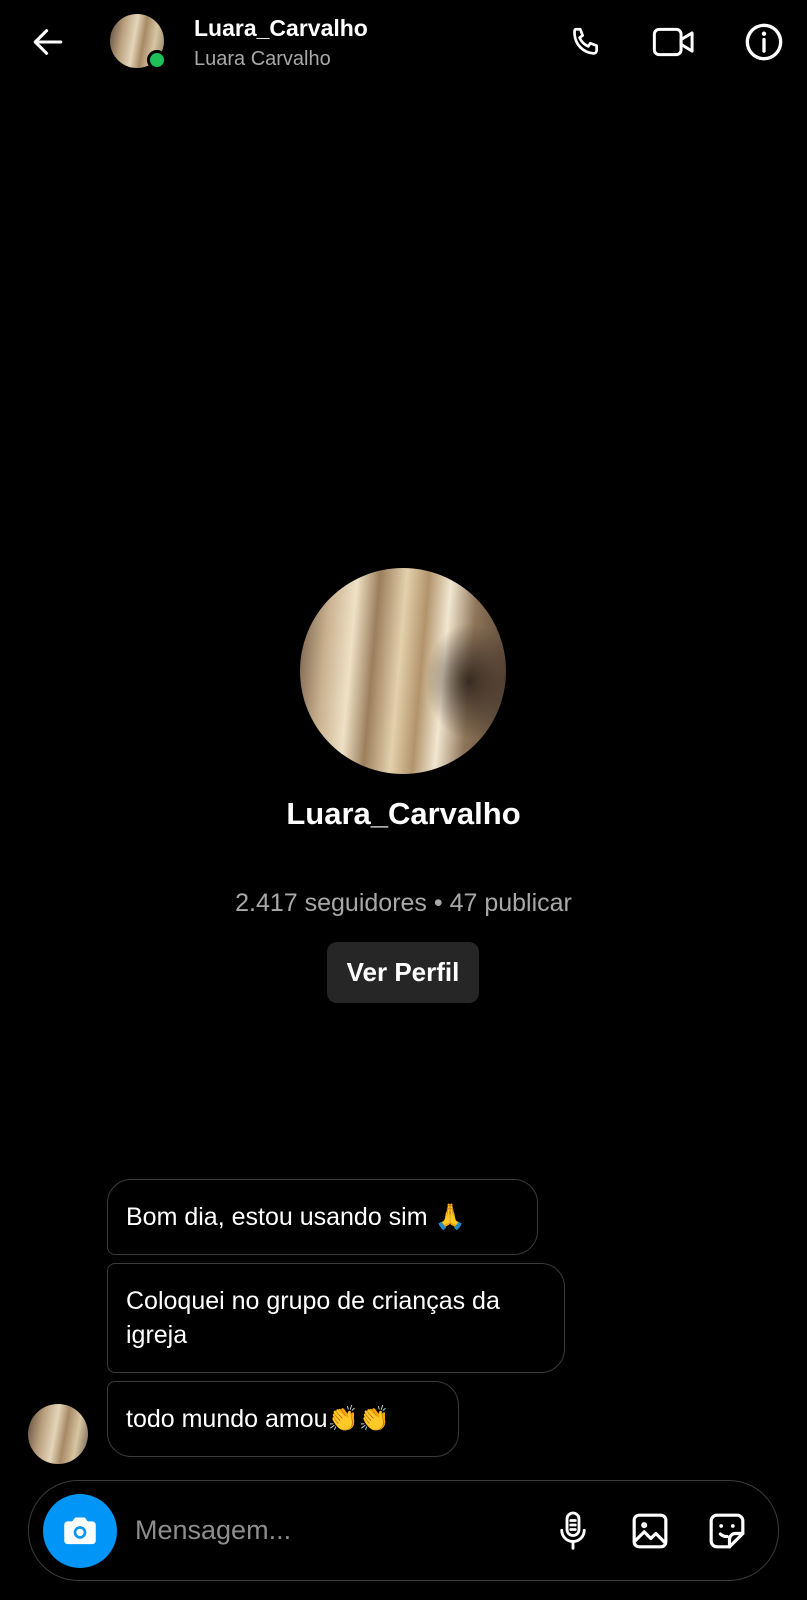 The width and height of the screenshot is (807, 1600). I want to click on message-bubble: Bom dia, estou usando sim 🙏, so click(322, 1217).